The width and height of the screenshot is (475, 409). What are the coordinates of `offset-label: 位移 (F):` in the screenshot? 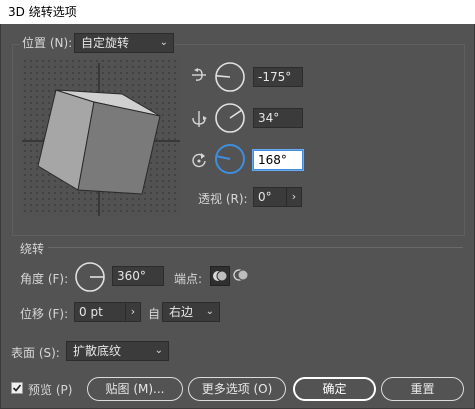 It's located at (44, 314).